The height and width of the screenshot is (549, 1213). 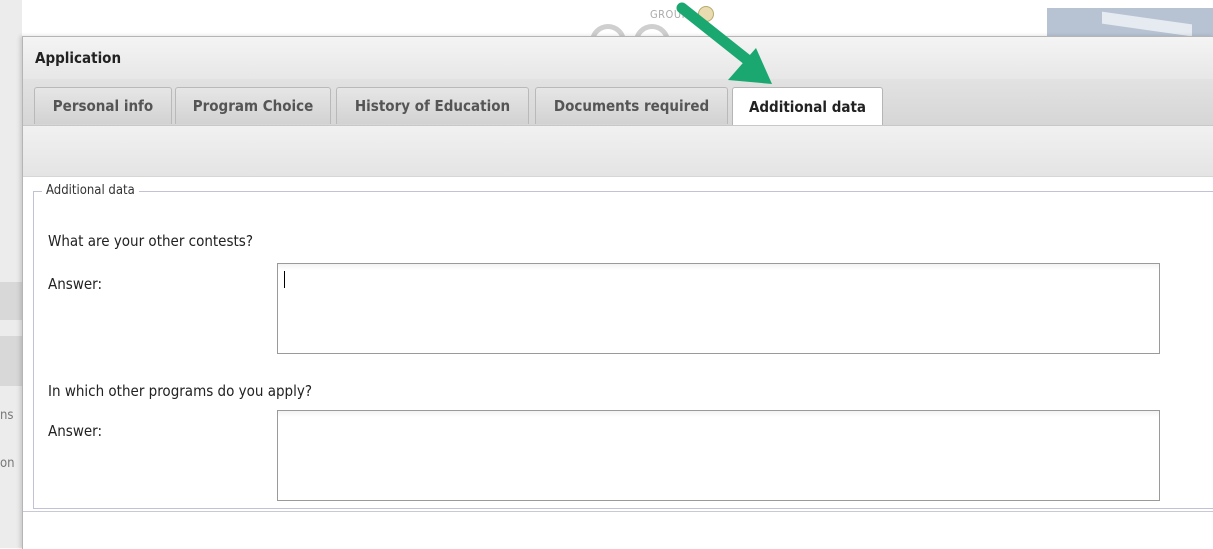 What do you see at coordinates (618, 511) in the screenshot?
I see `dialog-divider` at bounding box center [618, 511].